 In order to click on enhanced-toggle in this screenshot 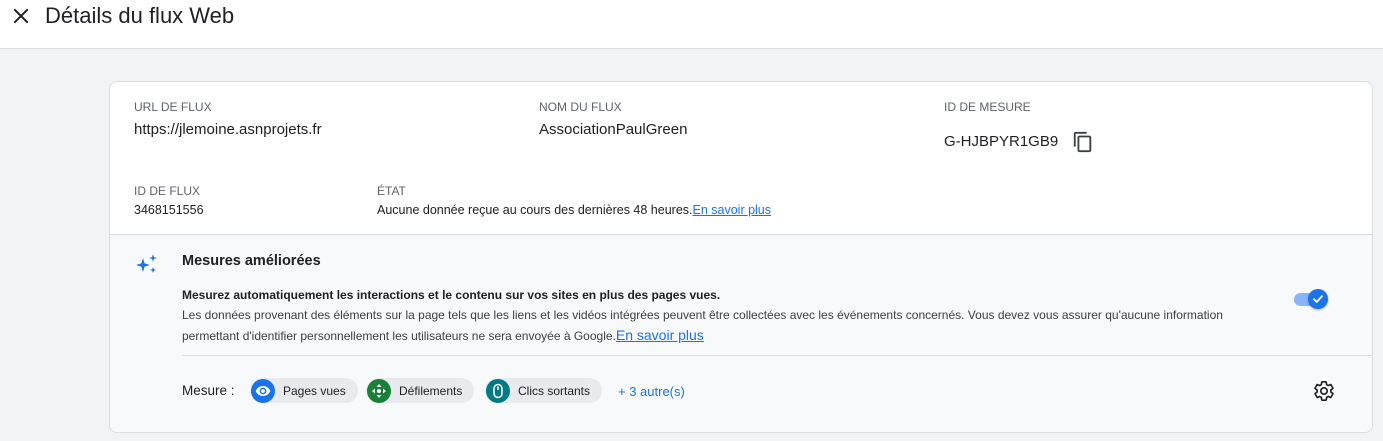, I will do `click(1311, 299)`.